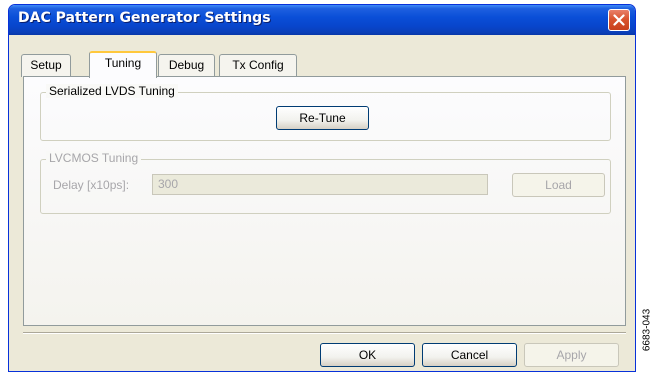 Image resolution: width=656 pixels, height=377 pixels. Describe the element at coordinates (558, 185) in the screenshot. I see `load-button: Load` at that location.